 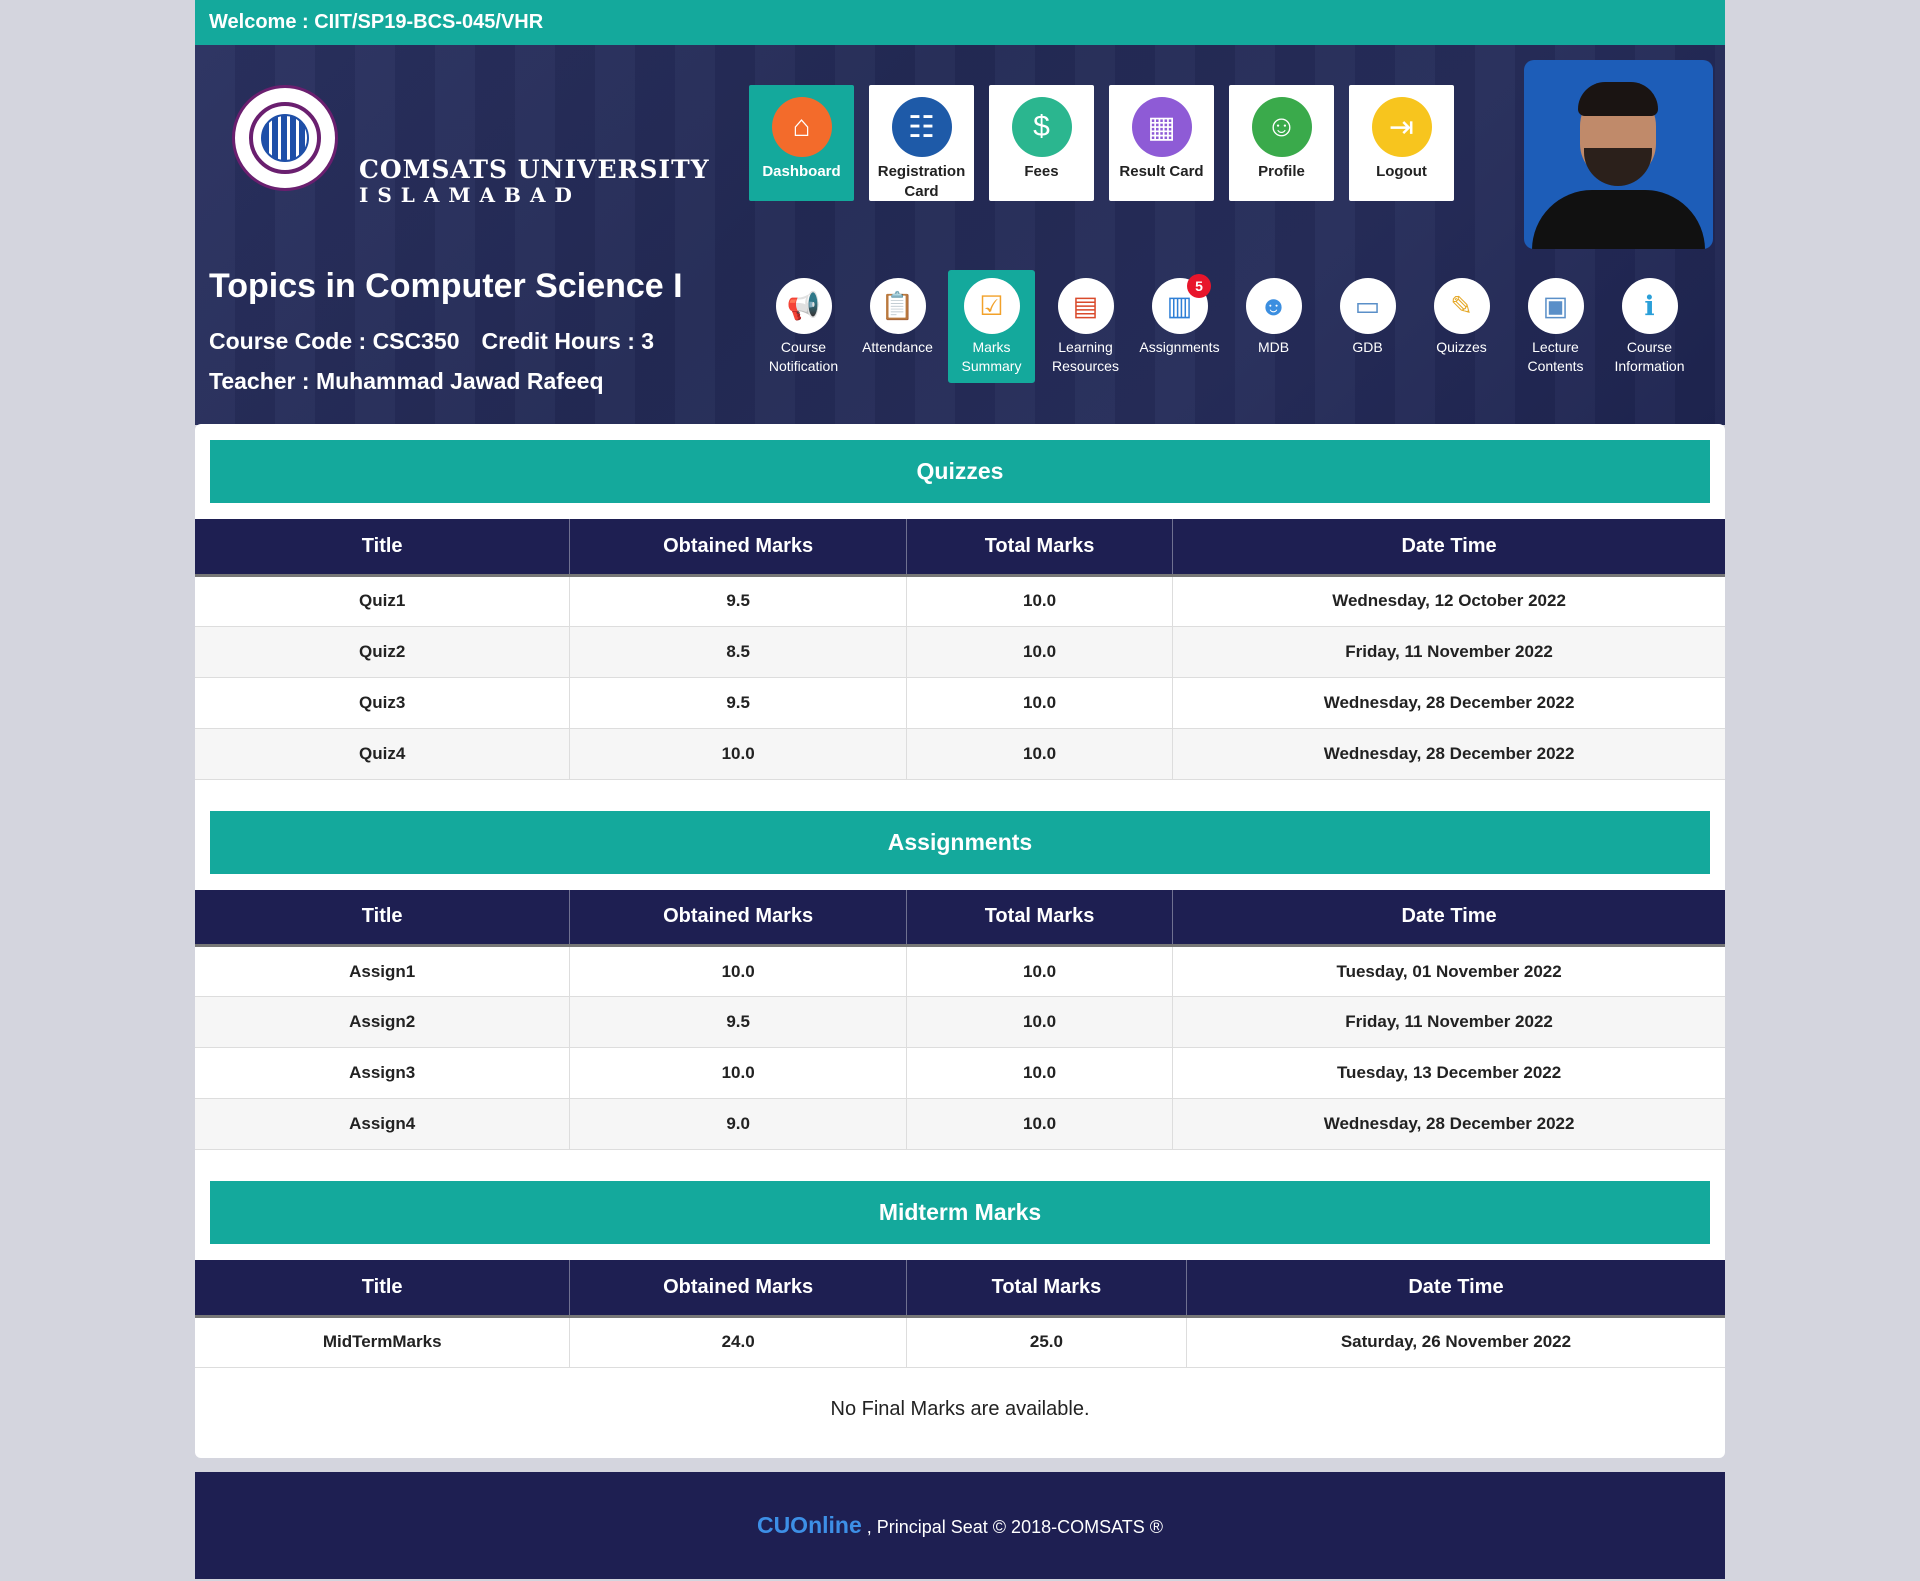 What do you see at coordinates (383, 754) in the screenshot?
I see `table-cell: Quiz4` at bounding box center [383, 754].